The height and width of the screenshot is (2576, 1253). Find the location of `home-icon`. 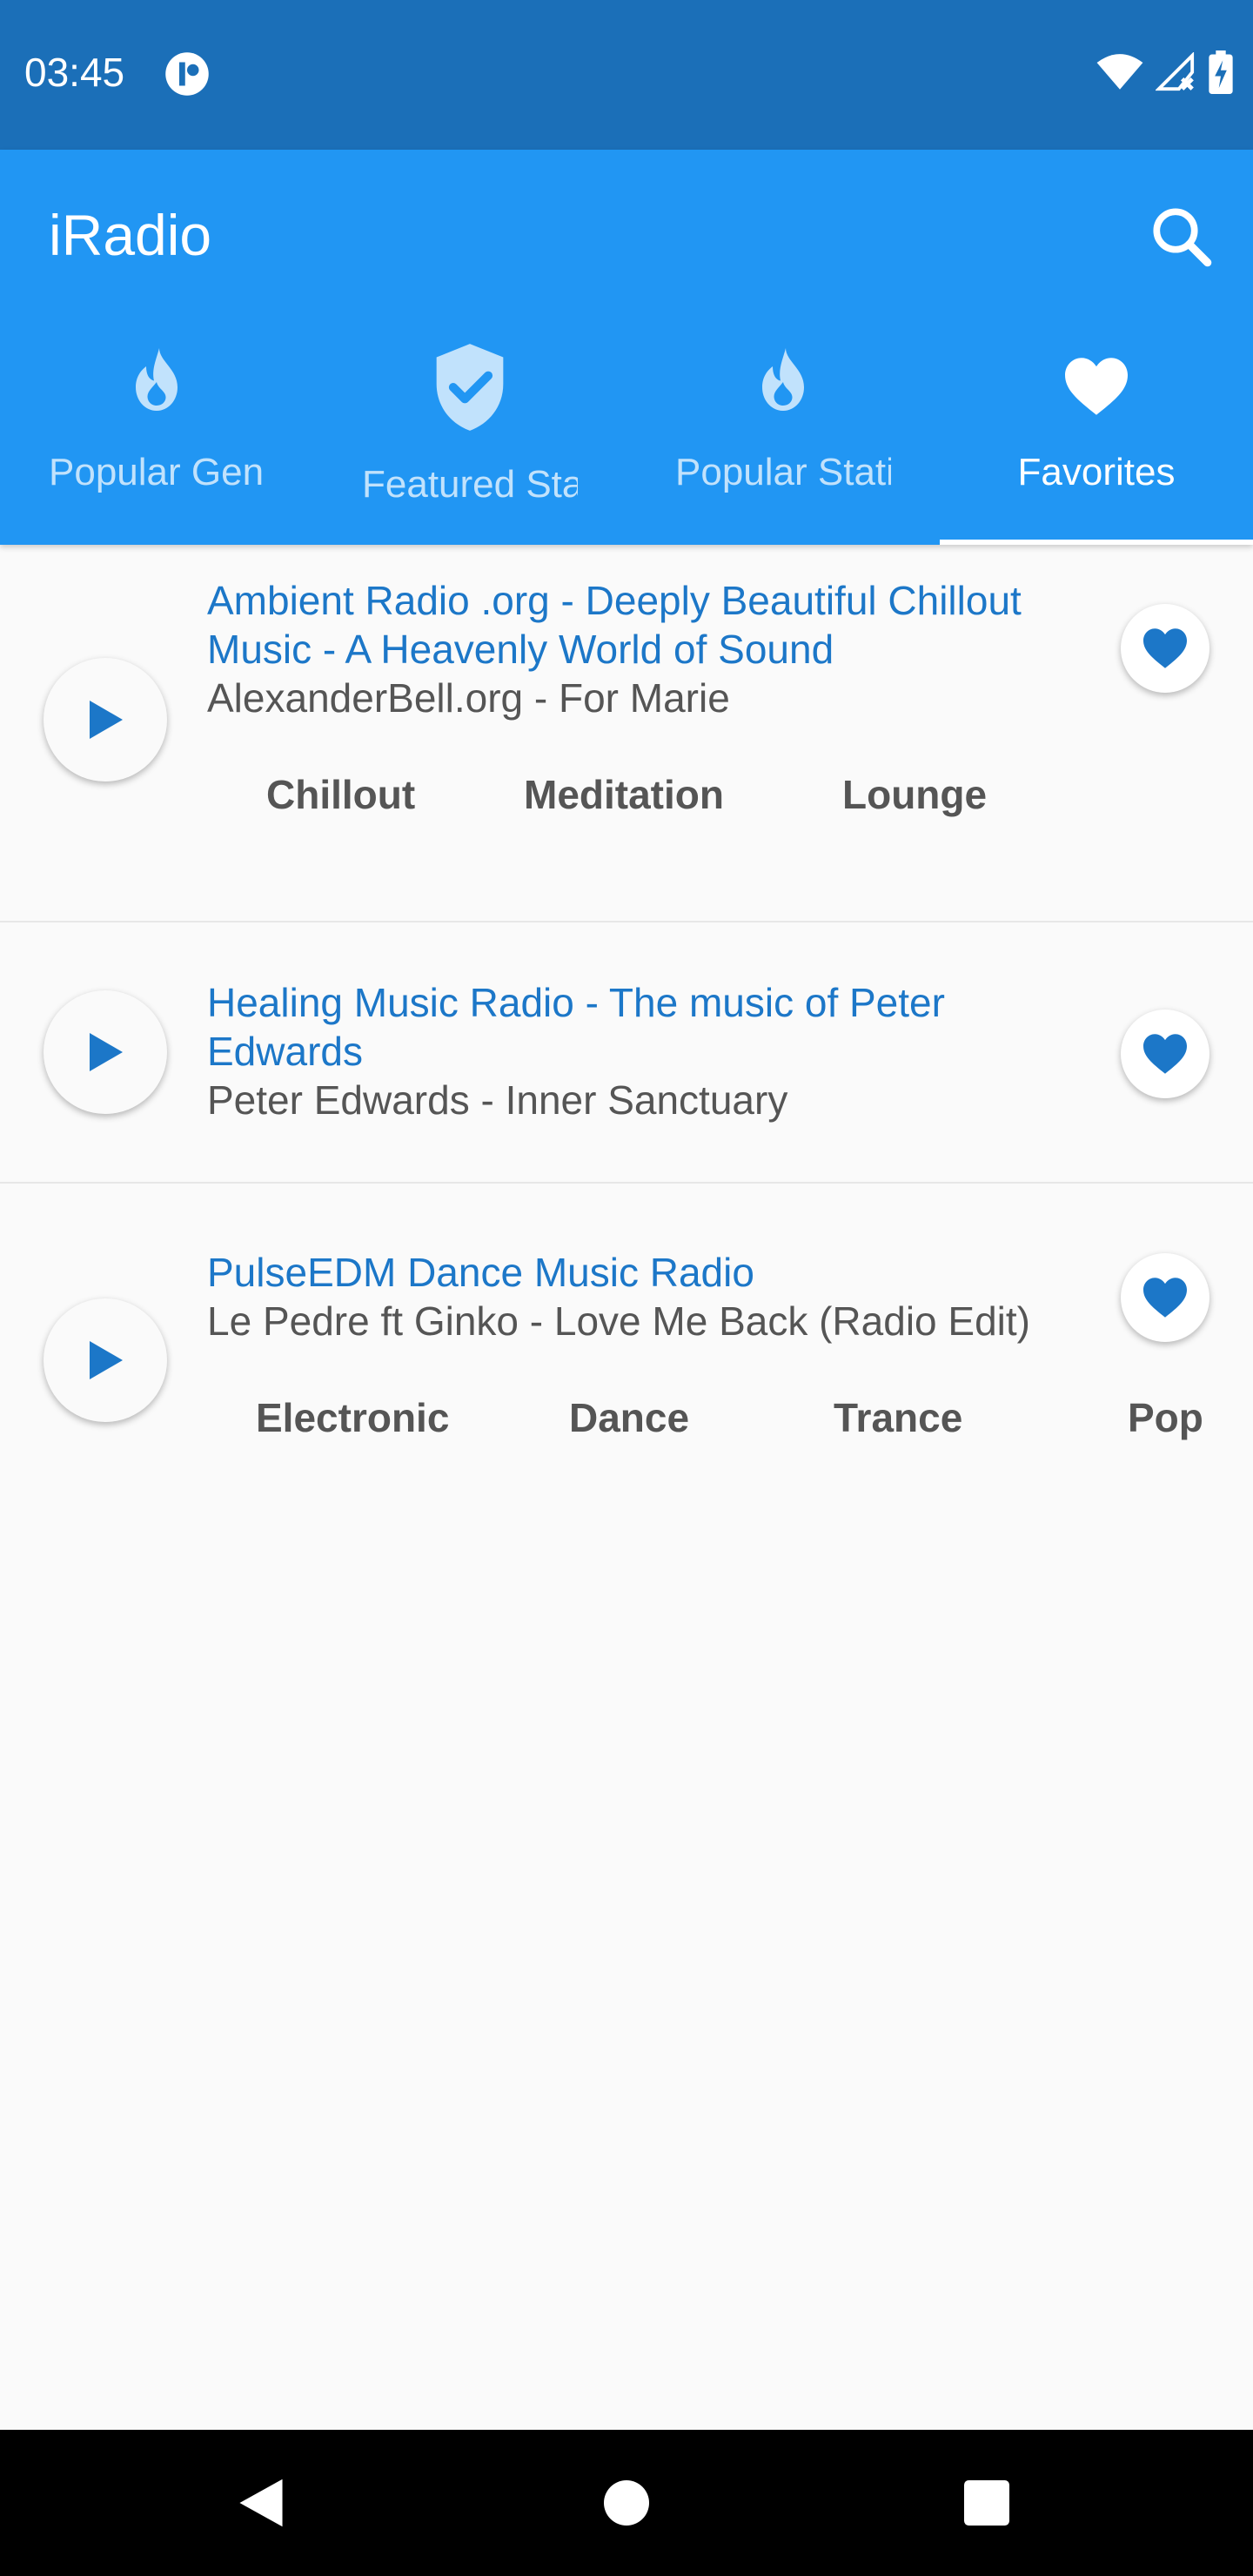

home-icon is located at coordinates (626, 2503).